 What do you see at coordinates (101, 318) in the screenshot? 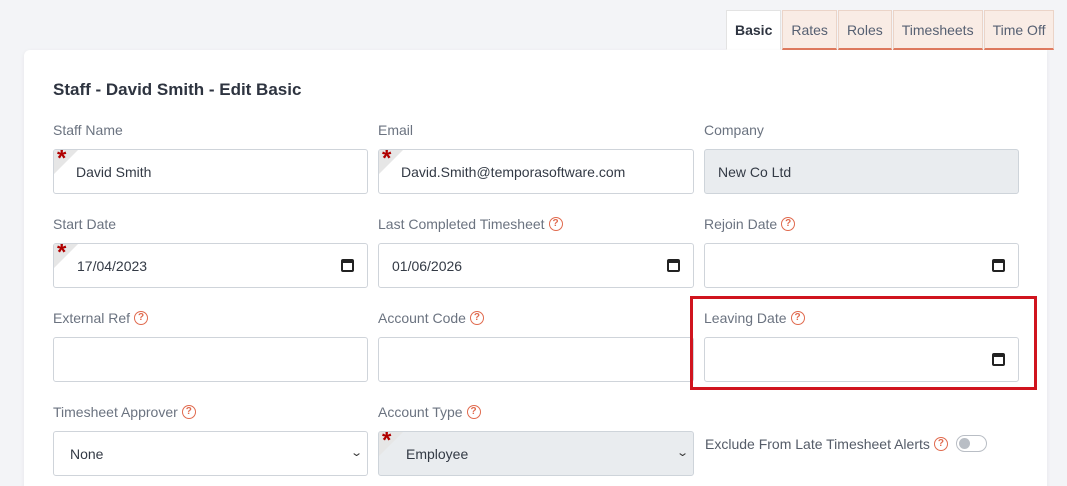
I see `external-ref-label: External Ref?` at bounding box center [101, 318].